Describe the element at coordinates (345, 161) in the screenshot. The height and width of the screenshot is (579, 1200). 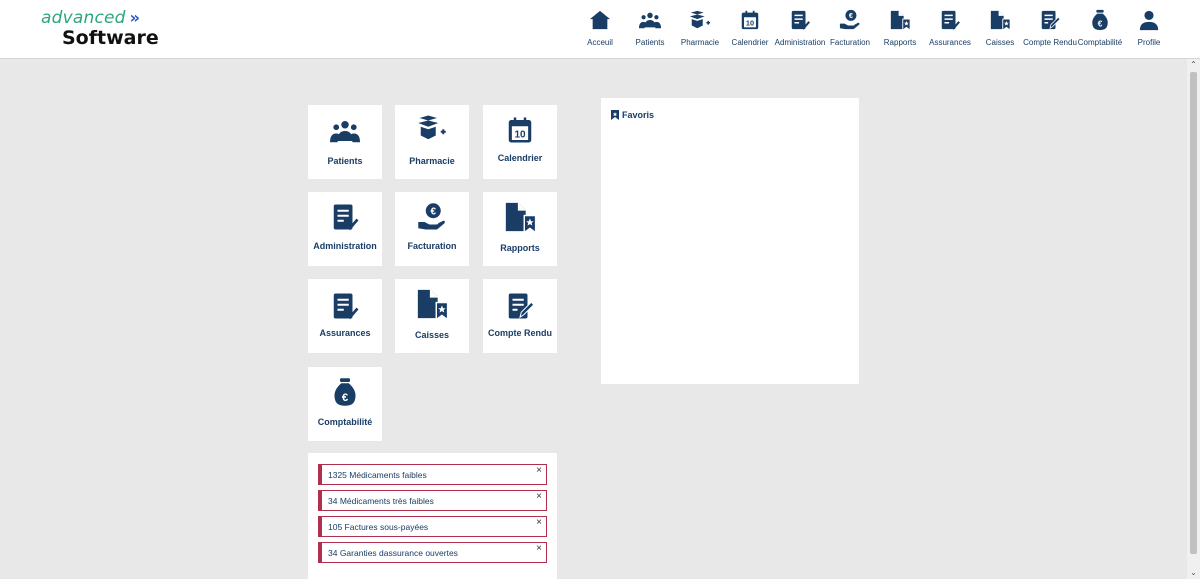
I see `tile-label: Patients` at that location.